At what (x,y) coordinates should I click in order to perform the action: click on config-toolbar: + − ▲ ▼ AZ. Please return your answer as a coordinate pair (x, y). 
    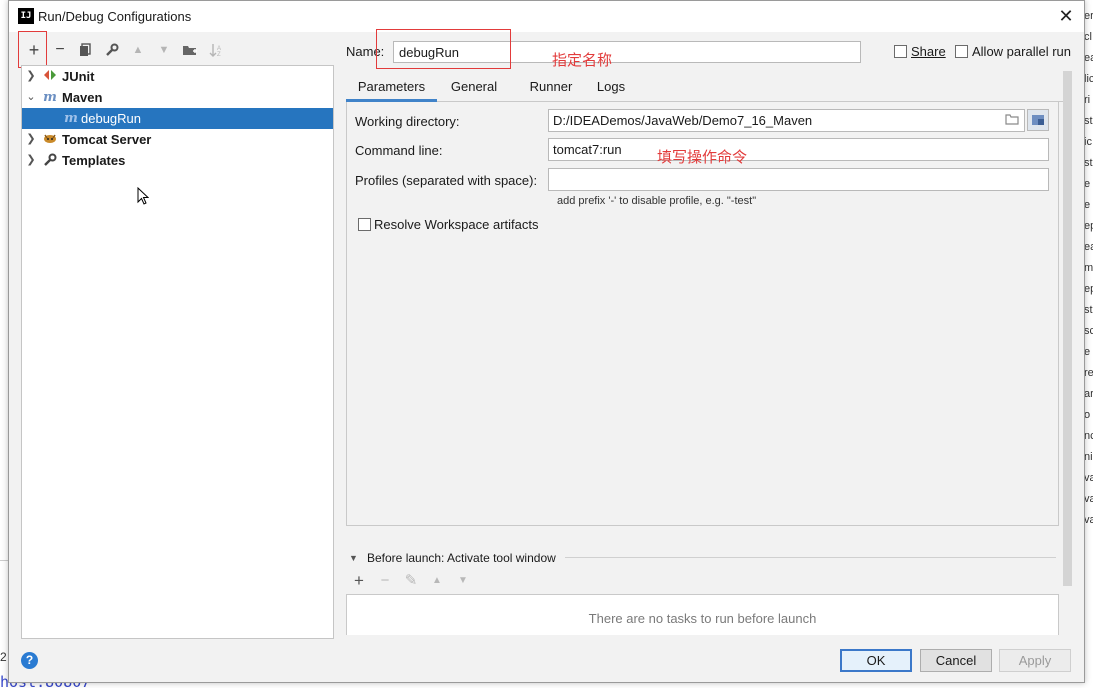
    Looking at the image, I should click on (131, 51).